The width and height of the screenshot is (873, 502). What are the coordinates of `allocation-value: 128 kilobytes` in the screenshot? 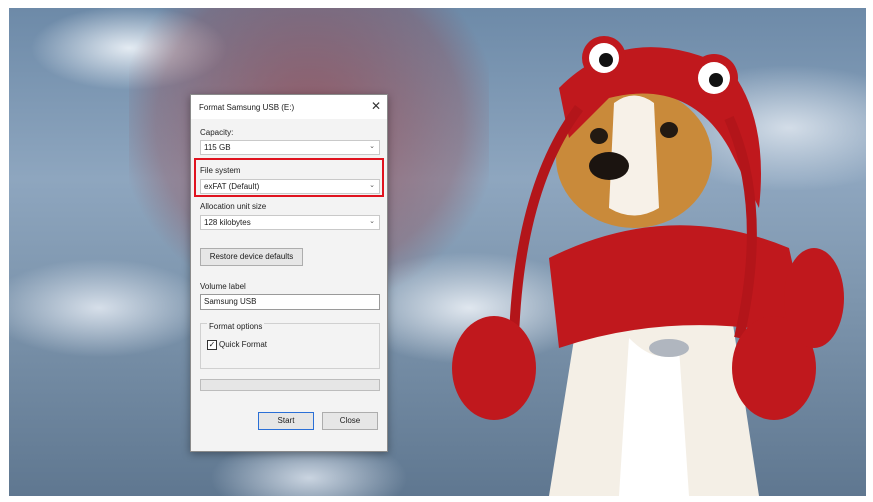 It's located at (227, 222).